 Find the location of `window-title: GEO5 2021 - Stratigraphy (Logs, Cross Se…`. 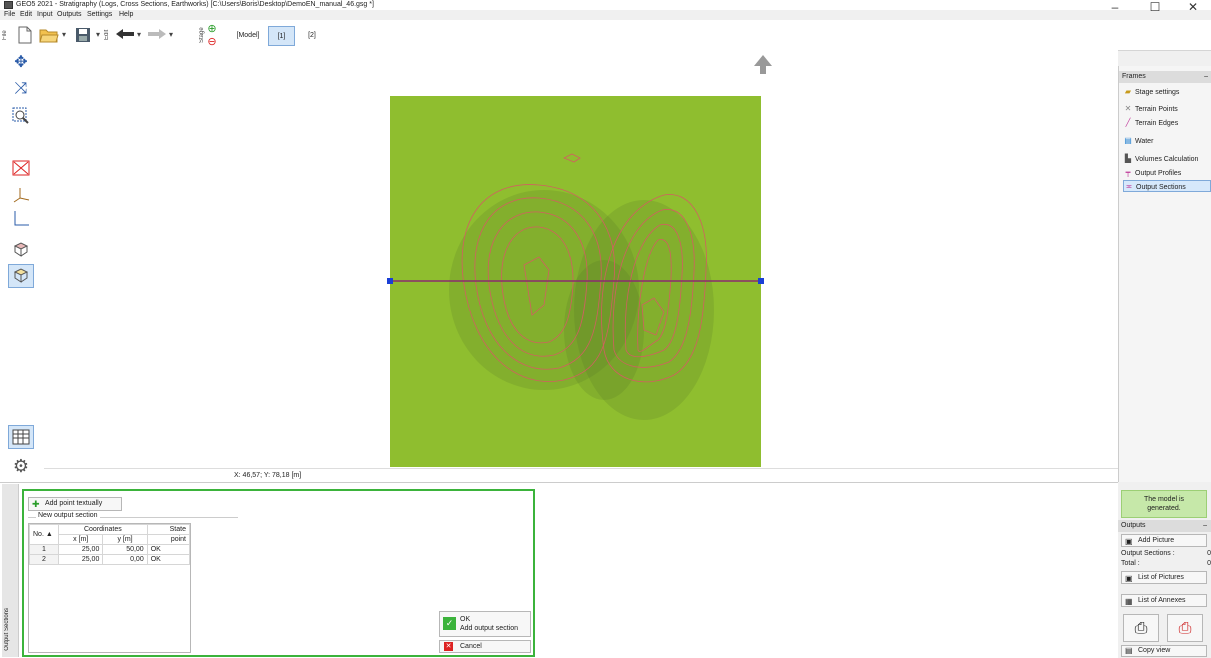

window-title: GEO5 2021 - Stratigraphy (Logs, Cross Se… is located at coordinates (195, 4).